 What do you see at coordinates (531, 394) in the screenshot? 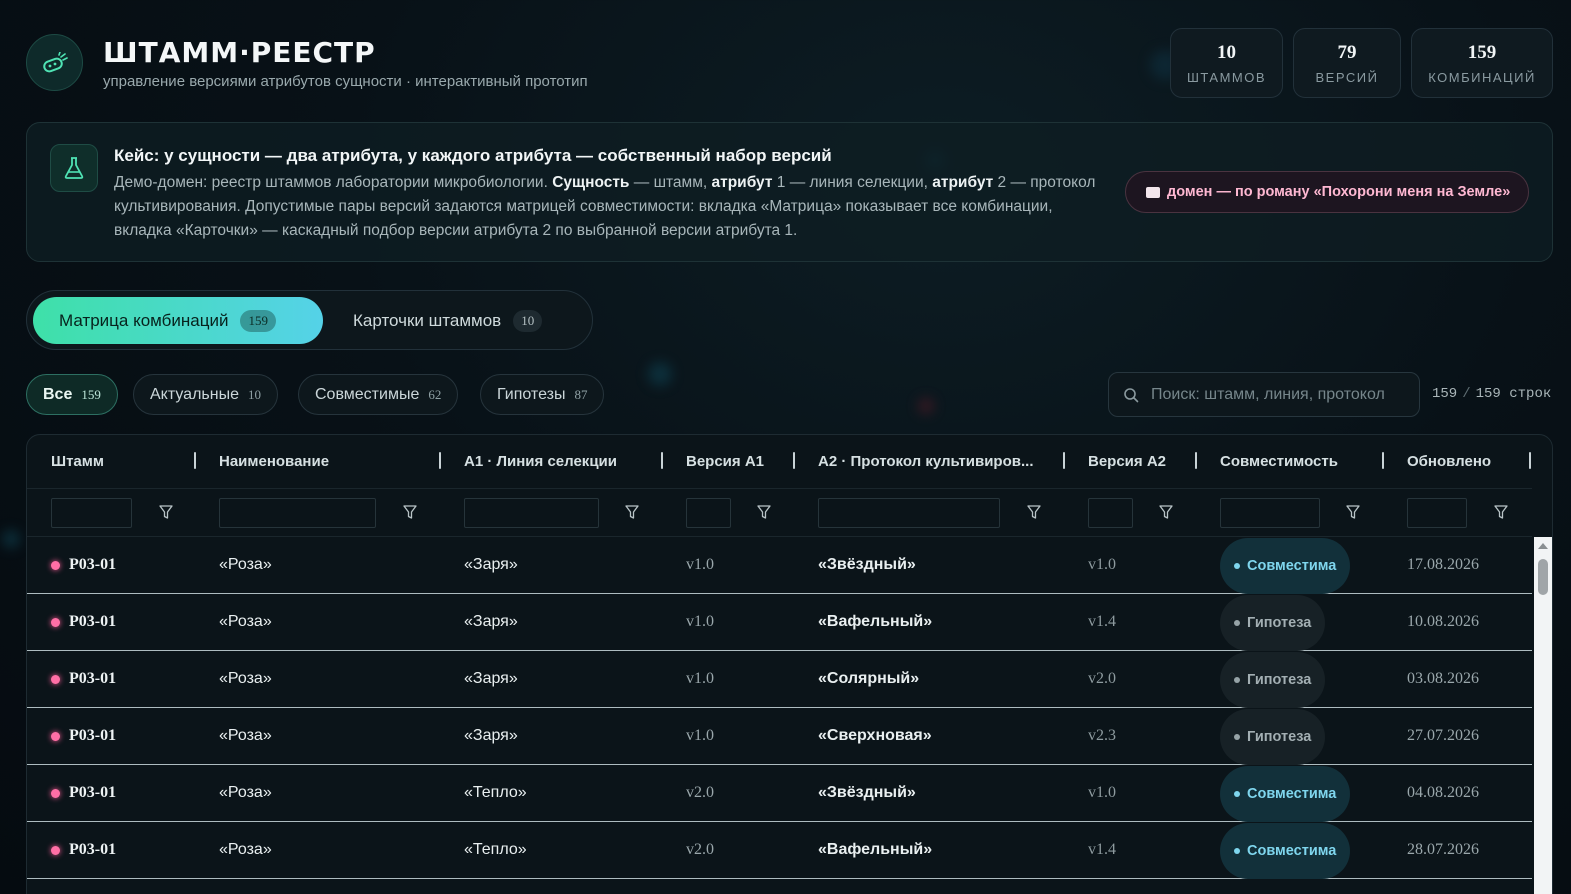
I see `filter-label: Гипотезы` at bounding box center [531, 394].